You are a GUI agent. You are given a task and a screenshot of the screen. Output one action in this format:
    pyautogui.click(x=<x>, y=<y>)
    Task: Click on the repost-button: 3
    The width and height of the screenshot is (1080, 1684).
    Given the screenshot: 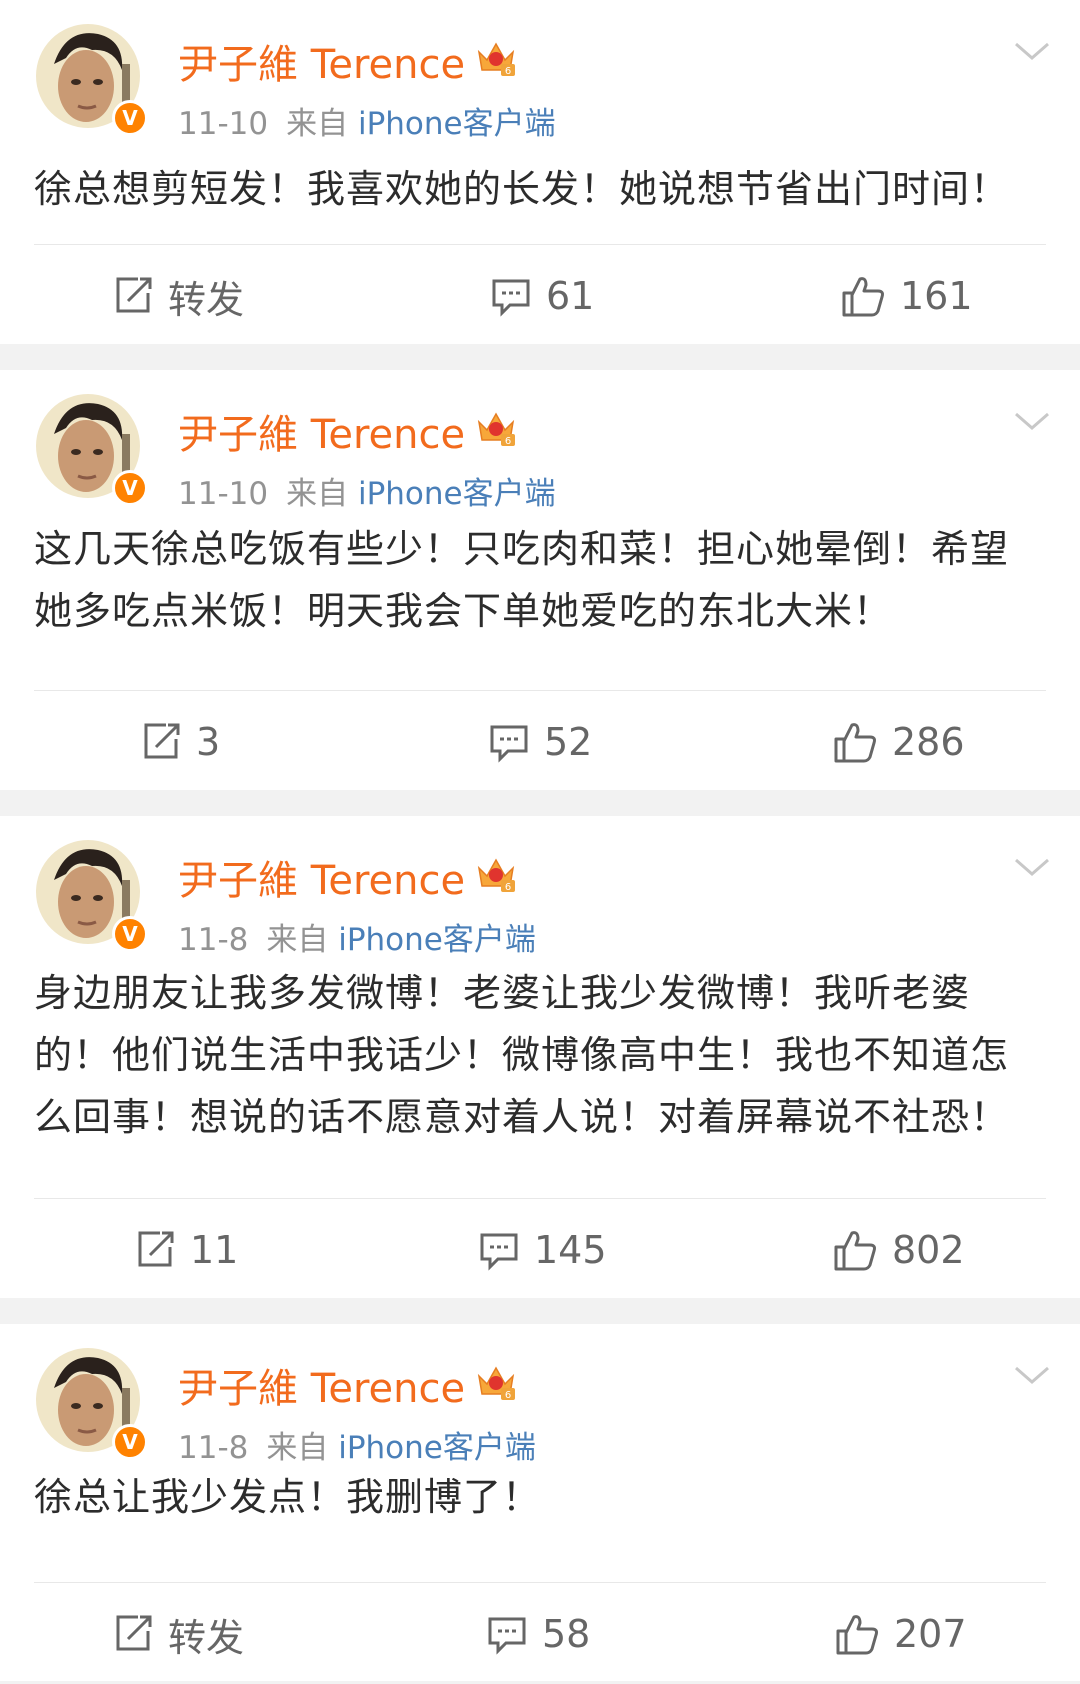 What is the action you would take?
    pyautogui.click(x=180, y=742)
    